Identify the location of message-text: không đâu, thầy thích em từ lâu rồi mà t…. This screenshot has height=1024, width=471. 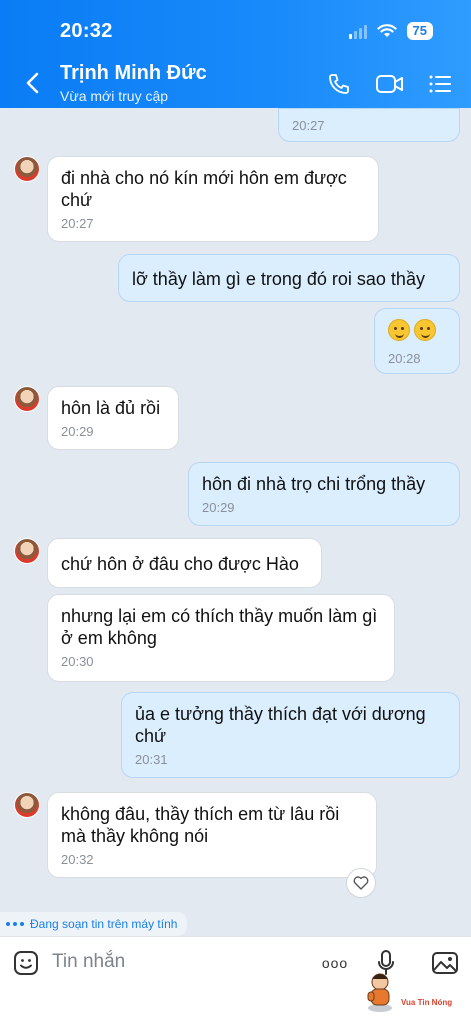
(200, 825).